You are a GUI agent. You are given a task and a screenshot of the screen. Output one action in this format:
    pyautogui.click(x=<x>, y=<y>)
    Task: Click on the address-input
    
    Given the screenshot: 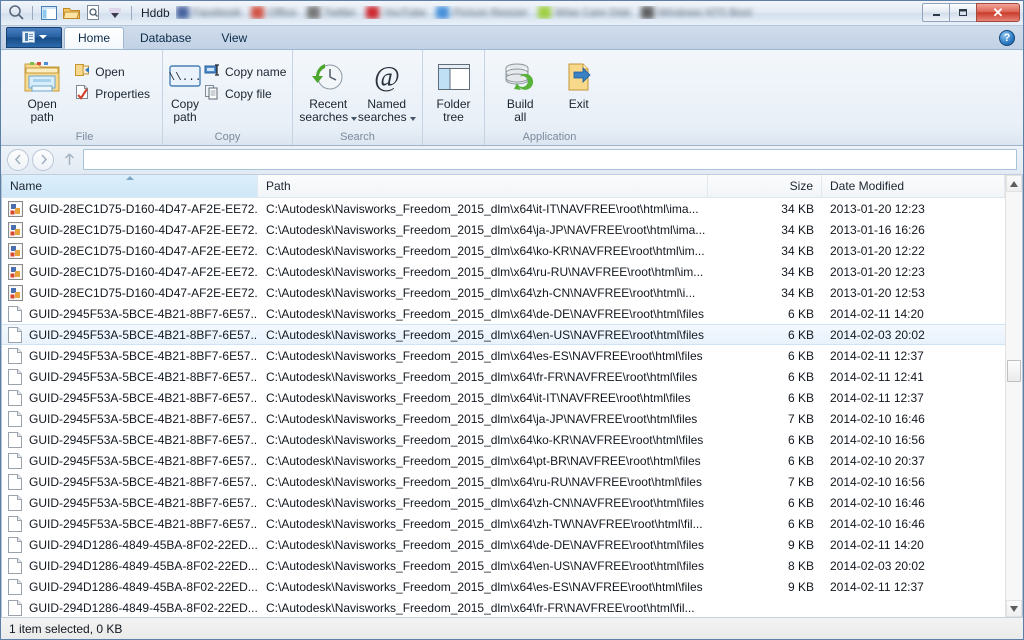 What is the action you would take?
    pyautogui.click(x=550, y=159)
    